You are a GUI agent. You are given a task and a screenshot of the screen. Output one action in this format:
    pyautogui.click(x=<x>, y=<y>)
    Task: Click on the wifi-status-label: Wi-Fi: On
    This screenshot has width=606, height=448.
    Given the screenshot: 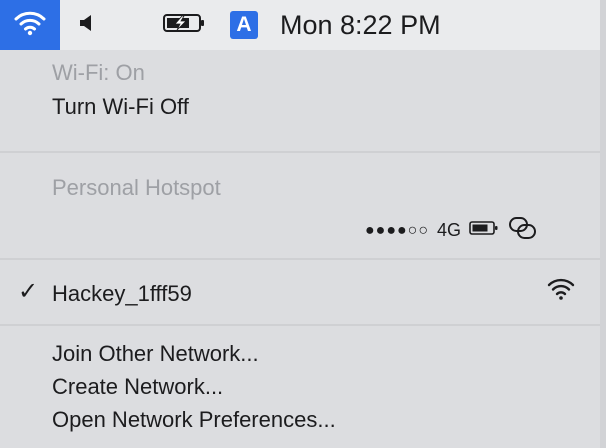 What is the action you would take?
    pyautogui.click(x=98, y=72)
    